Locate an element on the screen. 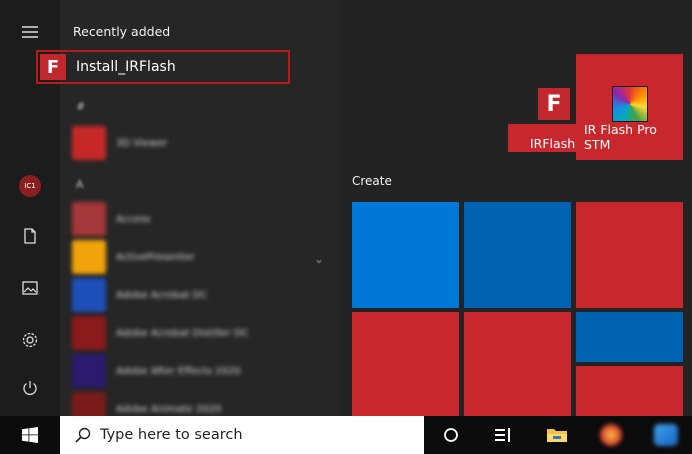 The width and height of the screenshot is (692, 454). pictures-icon is located at coordinates (30, 288).